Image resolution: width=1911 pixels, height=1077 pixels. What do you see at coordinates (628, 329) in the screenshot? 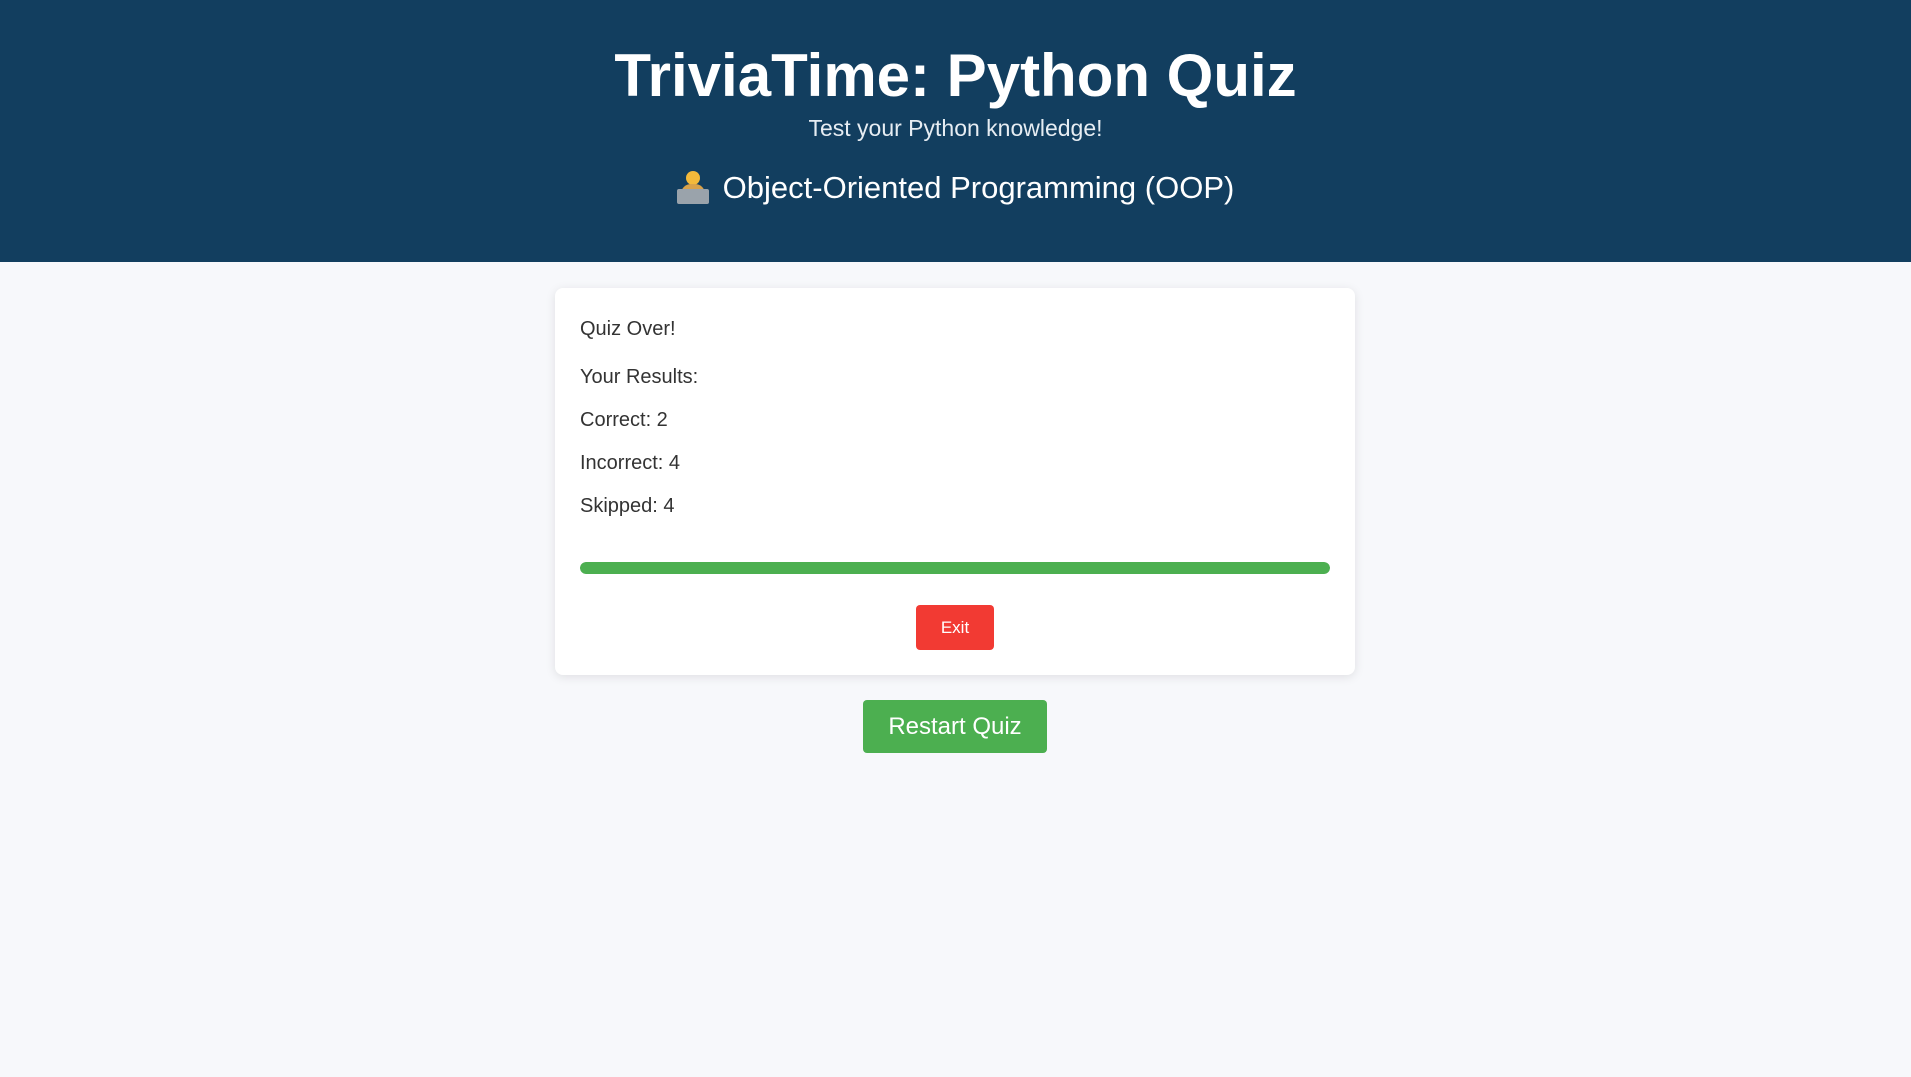
I see `quiz-over-heading: Quiz Over!` at bounding box center [628, 329].